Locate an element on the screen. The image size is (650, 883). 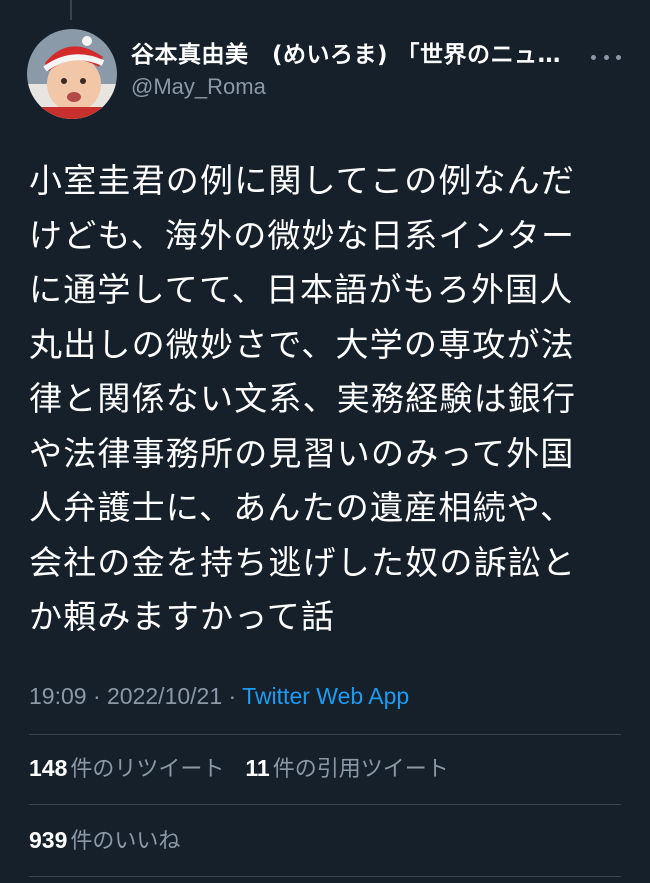
retweet-count: 148 is located at coordinates (48, 768).